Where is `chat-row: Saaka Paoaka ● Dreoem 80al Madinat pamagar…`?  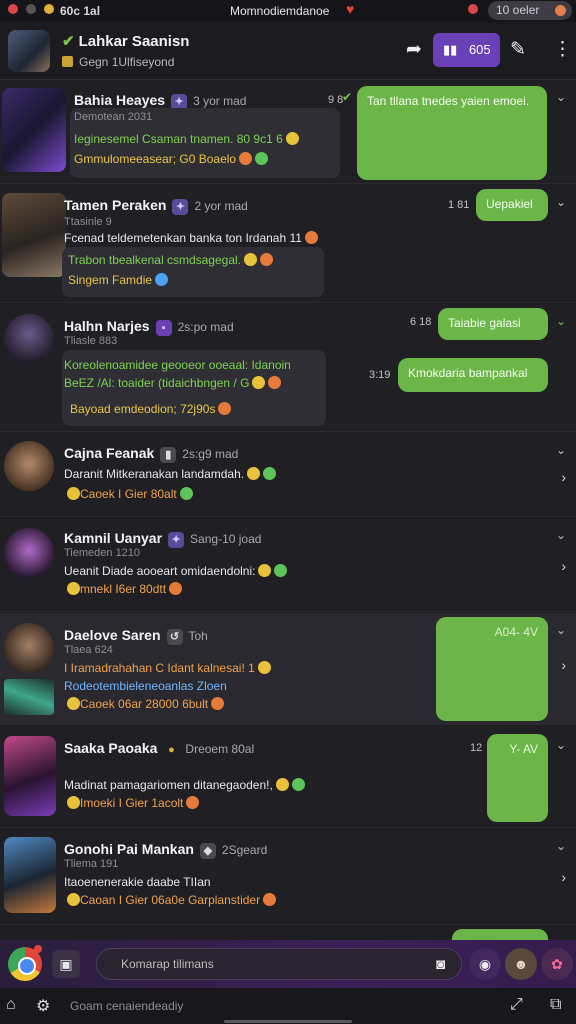
chat-row: Saaka Paoaka ● Dreoem 80al Madinat pamagar… is located at coordinates (288, 777).